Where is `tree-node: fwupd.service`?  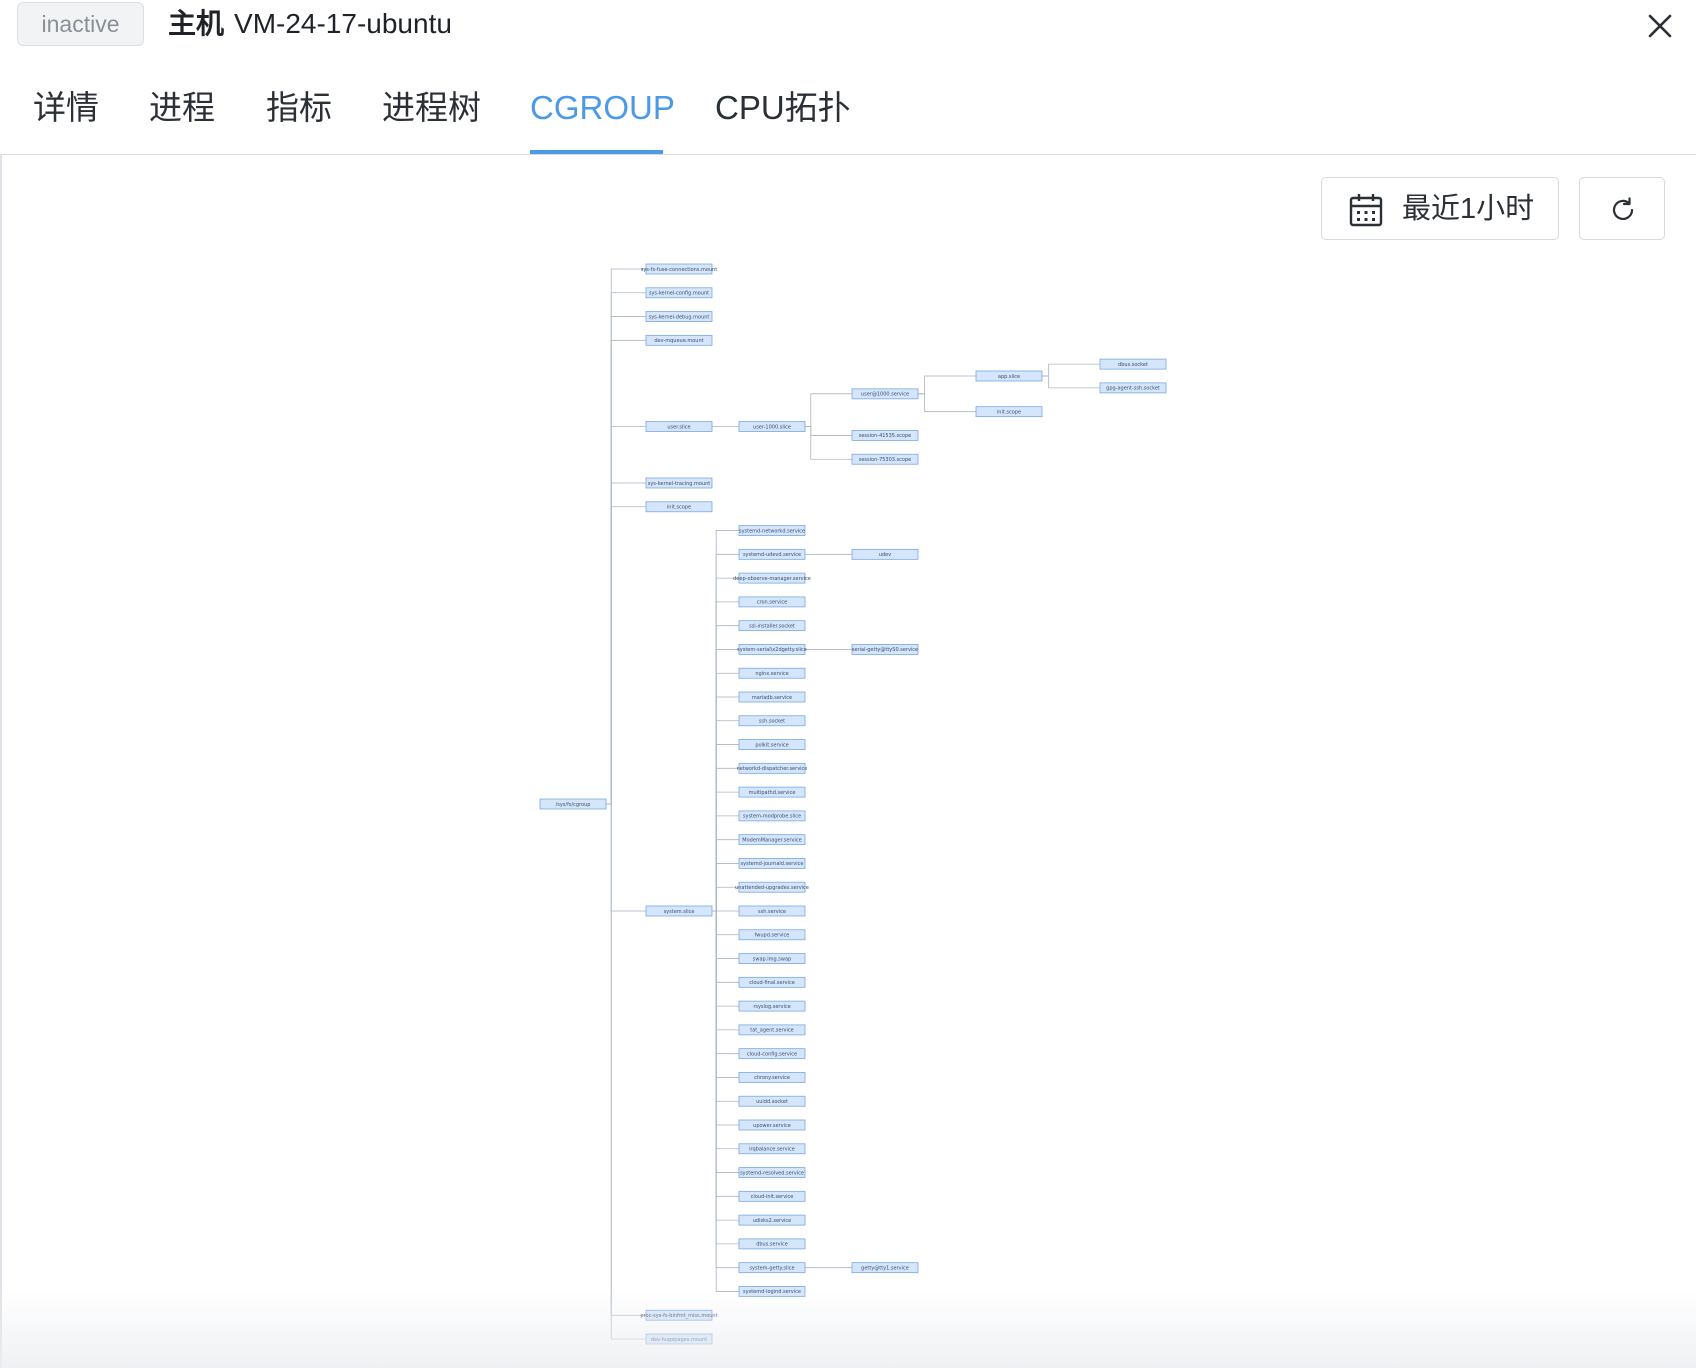 tree-node: fwupd.service is located at coordinates (772, 935).